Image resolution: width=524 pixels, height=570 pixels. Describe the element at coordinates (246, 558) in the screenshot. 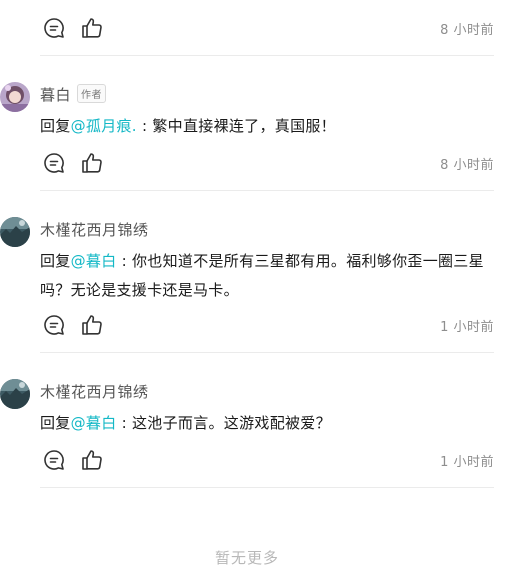

I see `no-more-label: 暂无更多` at that location.